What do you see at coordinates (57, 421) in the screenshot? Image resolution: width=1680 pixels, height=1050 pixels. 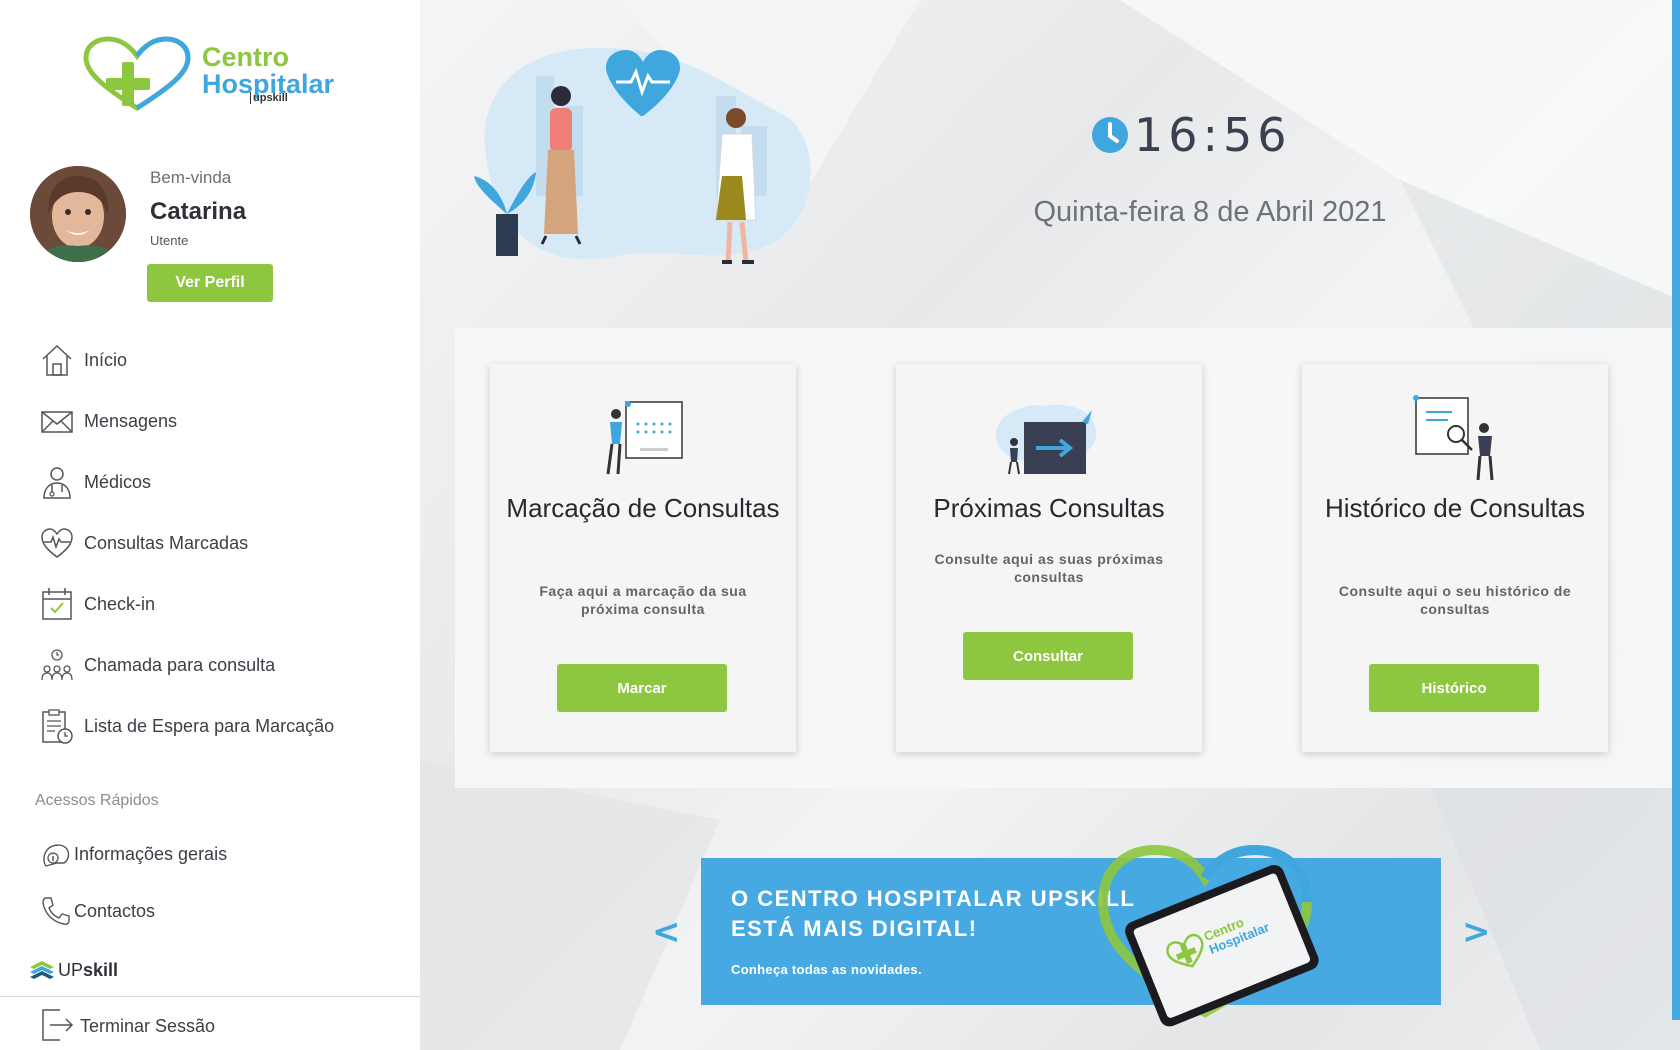 I see `envelope-icon` at bounding box center [57, 421].